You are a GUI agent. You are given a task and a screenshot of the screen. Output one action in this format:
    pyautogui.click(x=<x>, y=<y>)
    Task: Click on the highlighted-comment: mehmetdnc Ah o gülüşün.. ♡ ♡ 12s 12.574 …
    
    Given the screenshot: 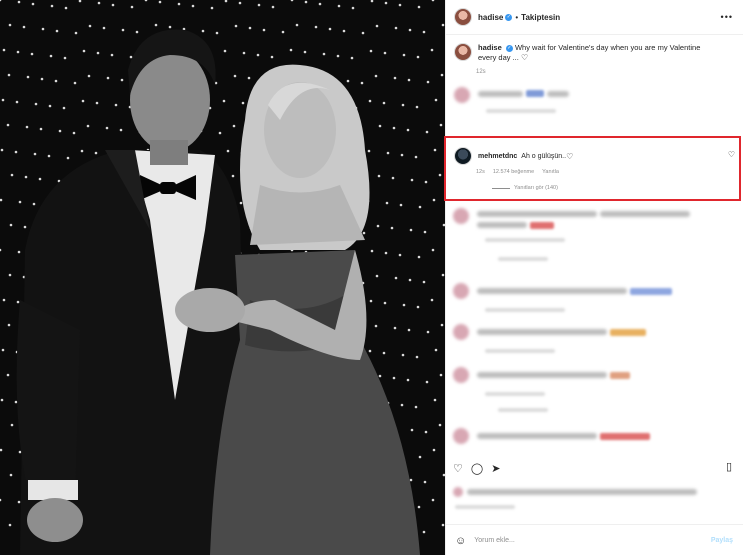 What is the action you would take?
    pyautogui.click(x=592, y=168)
    